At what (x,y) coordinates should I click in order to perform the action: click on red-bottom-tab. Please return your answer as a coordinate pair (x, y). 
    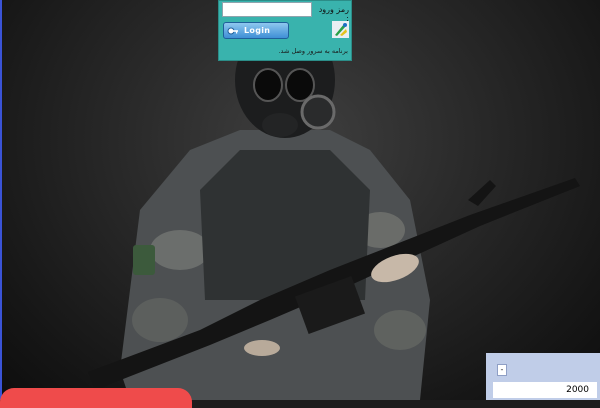
    Looking at the image, I should click on (96, 398).